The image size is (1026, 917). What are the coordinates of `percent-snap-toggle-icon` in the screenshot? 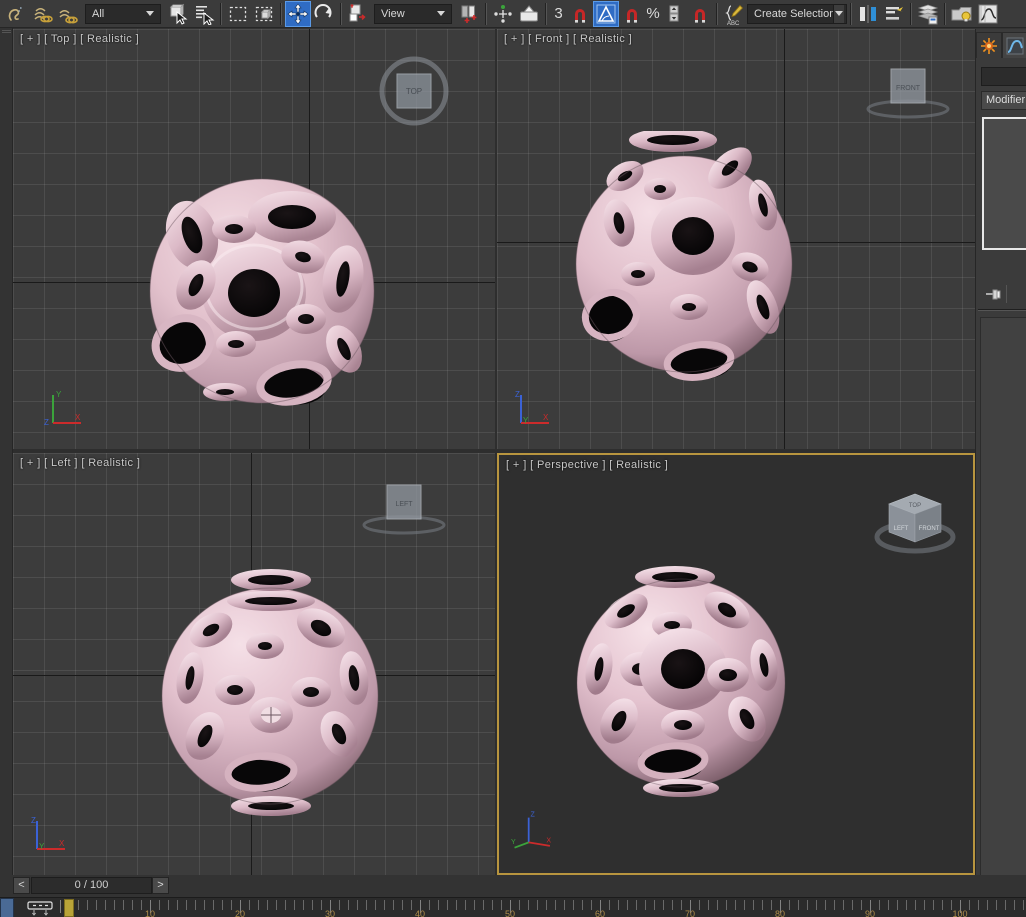 It's located at (69, 14).